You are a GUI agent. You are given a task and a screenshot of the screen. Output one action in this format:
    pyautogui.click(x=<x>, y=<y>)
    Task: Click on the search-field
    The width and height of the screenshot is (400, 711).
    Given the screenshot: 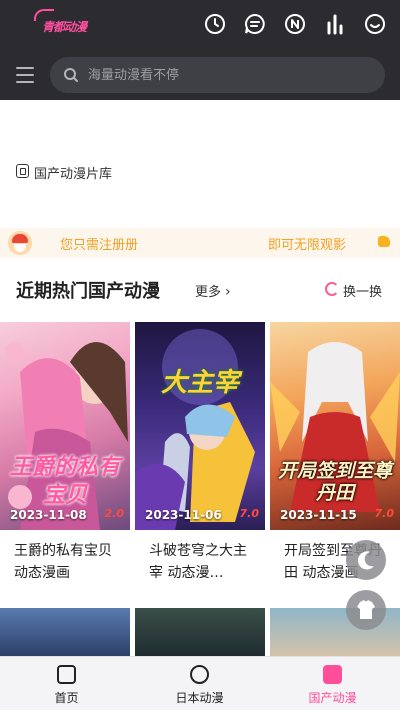 What is the action you would take?
    pyautogui.click(x=217, y=75)
    